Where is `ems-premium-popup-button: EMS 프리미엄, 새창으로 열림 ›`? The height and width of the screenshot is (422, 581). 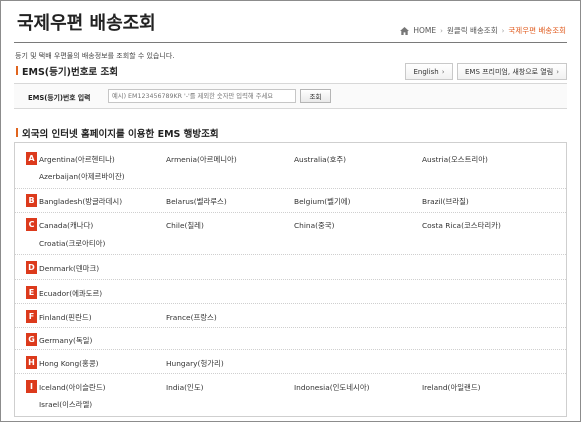
ems-premium-popup-button: EMS 프리미엄, 새창으로 열림 › is located at coordinates (512, 71).